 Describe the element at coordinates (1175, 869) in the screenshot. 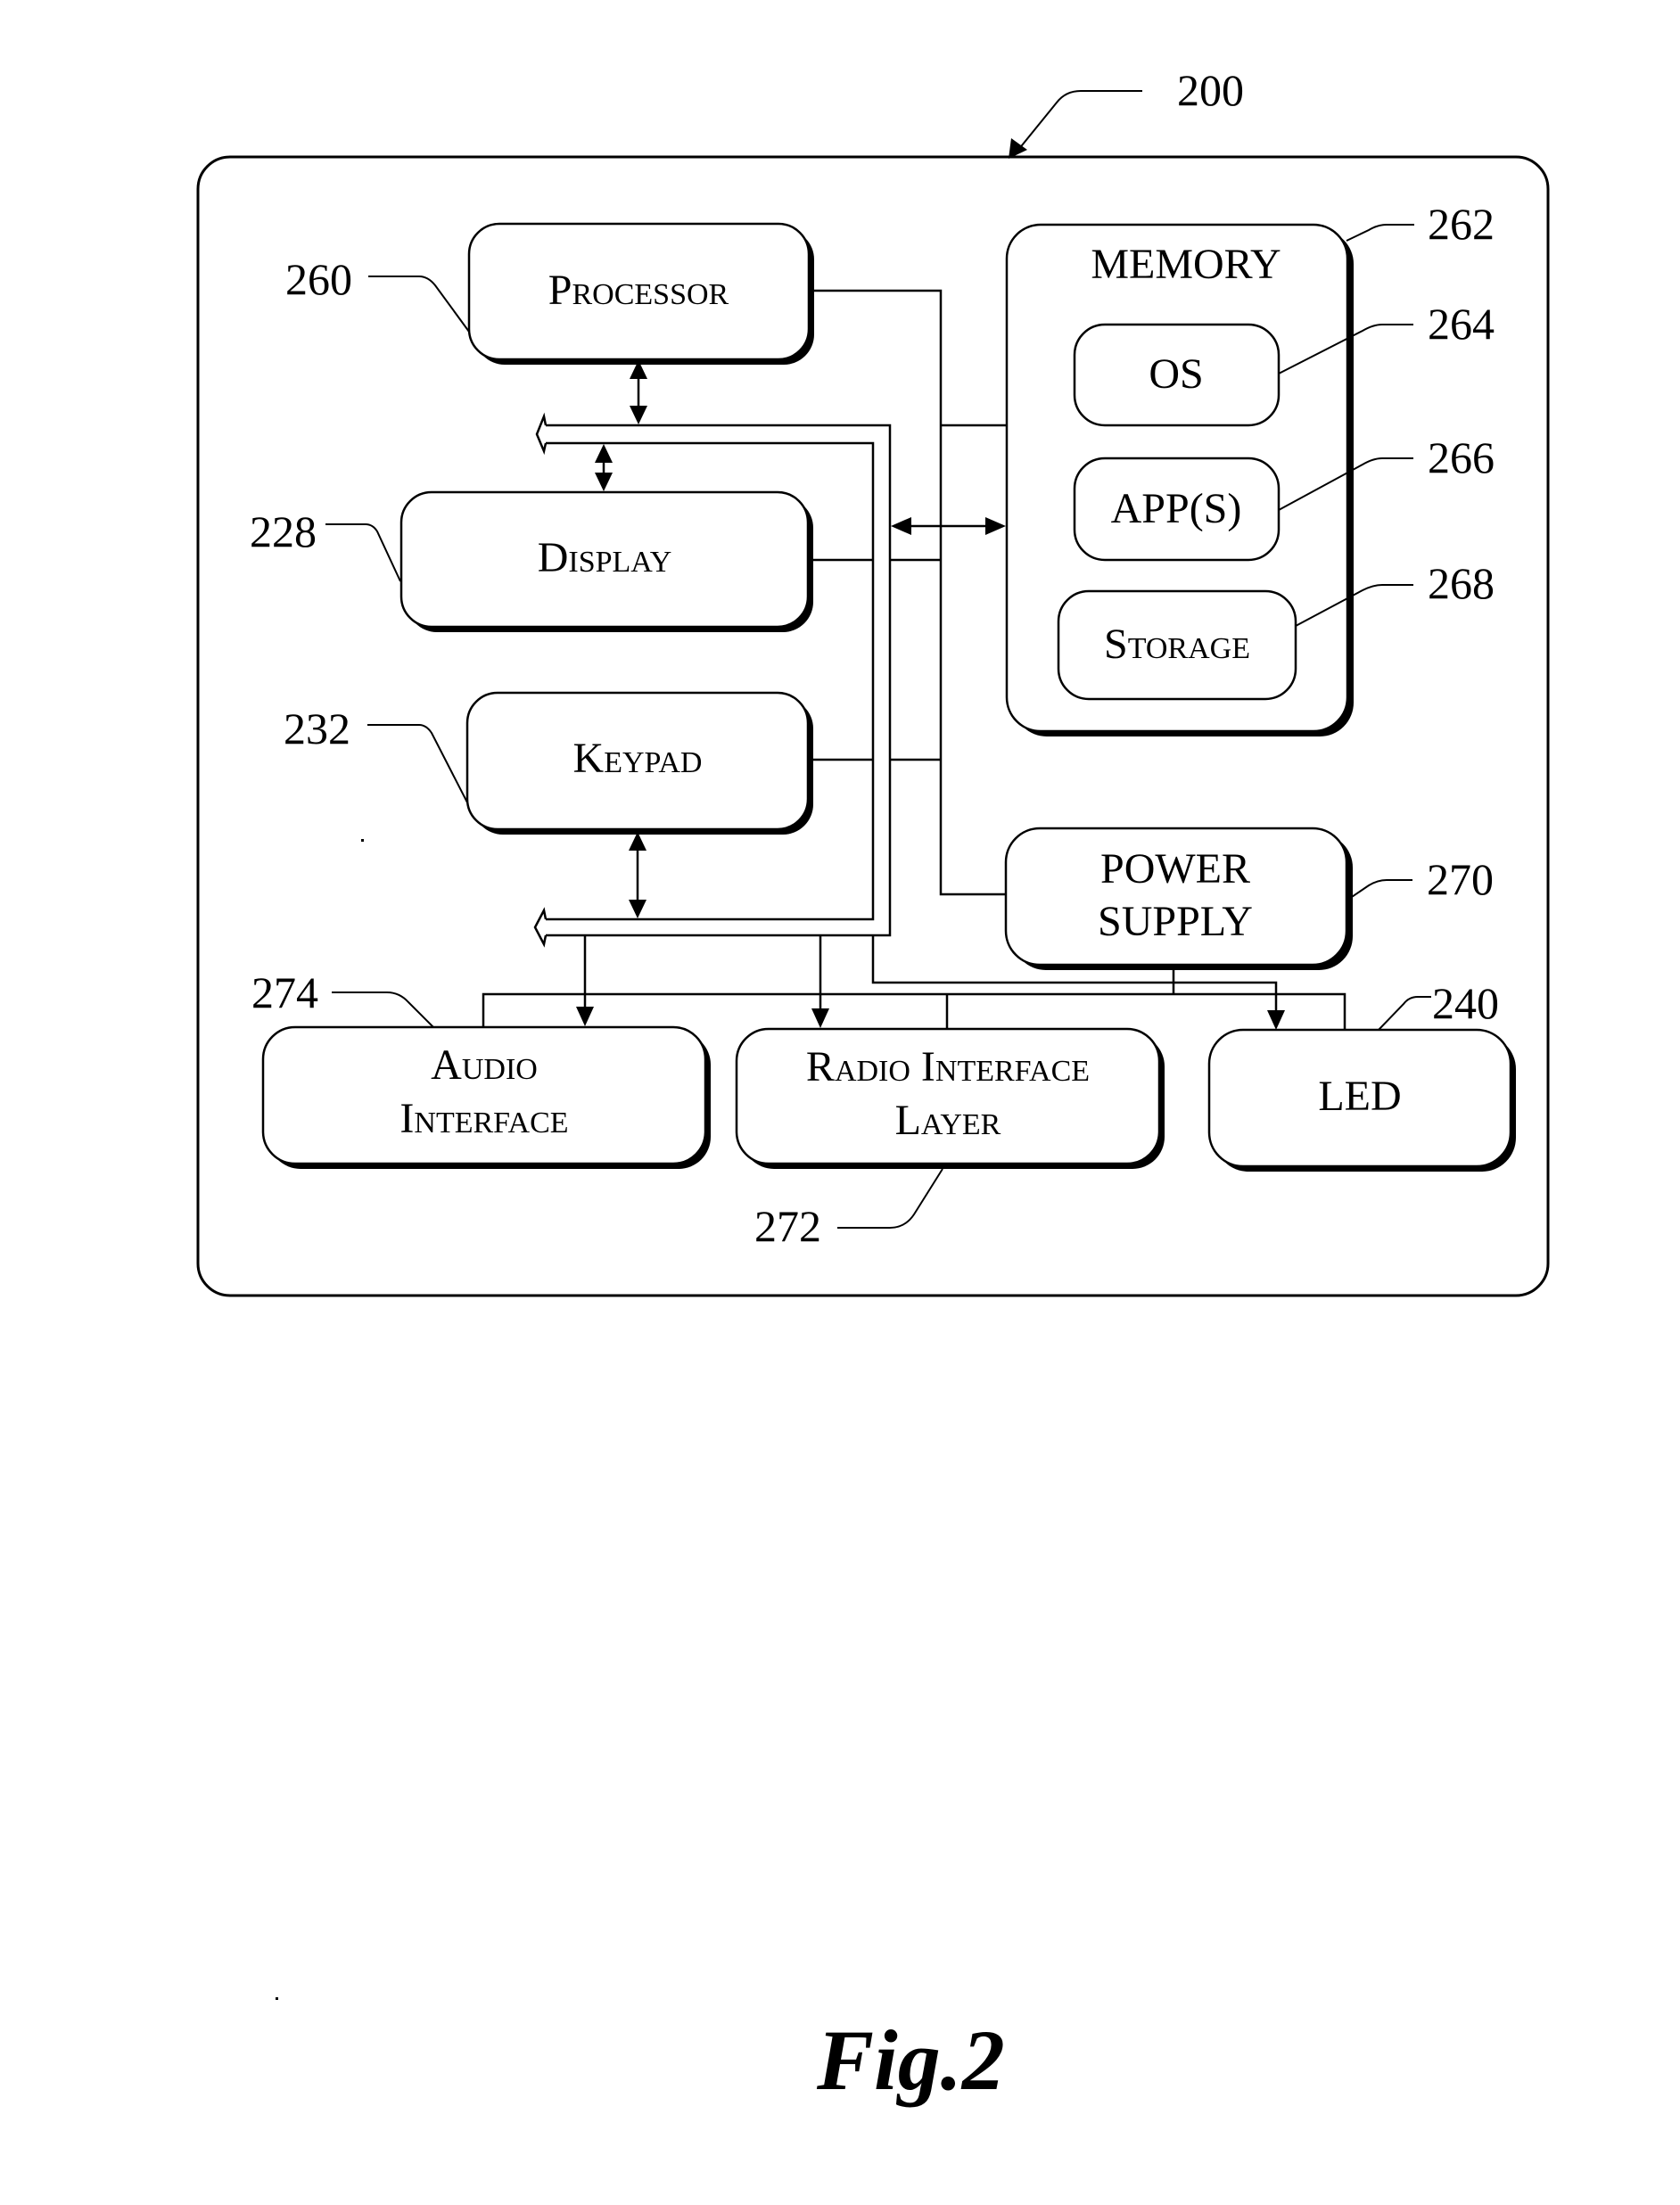

I see `power-supply-label-line1: POWER` at that location.